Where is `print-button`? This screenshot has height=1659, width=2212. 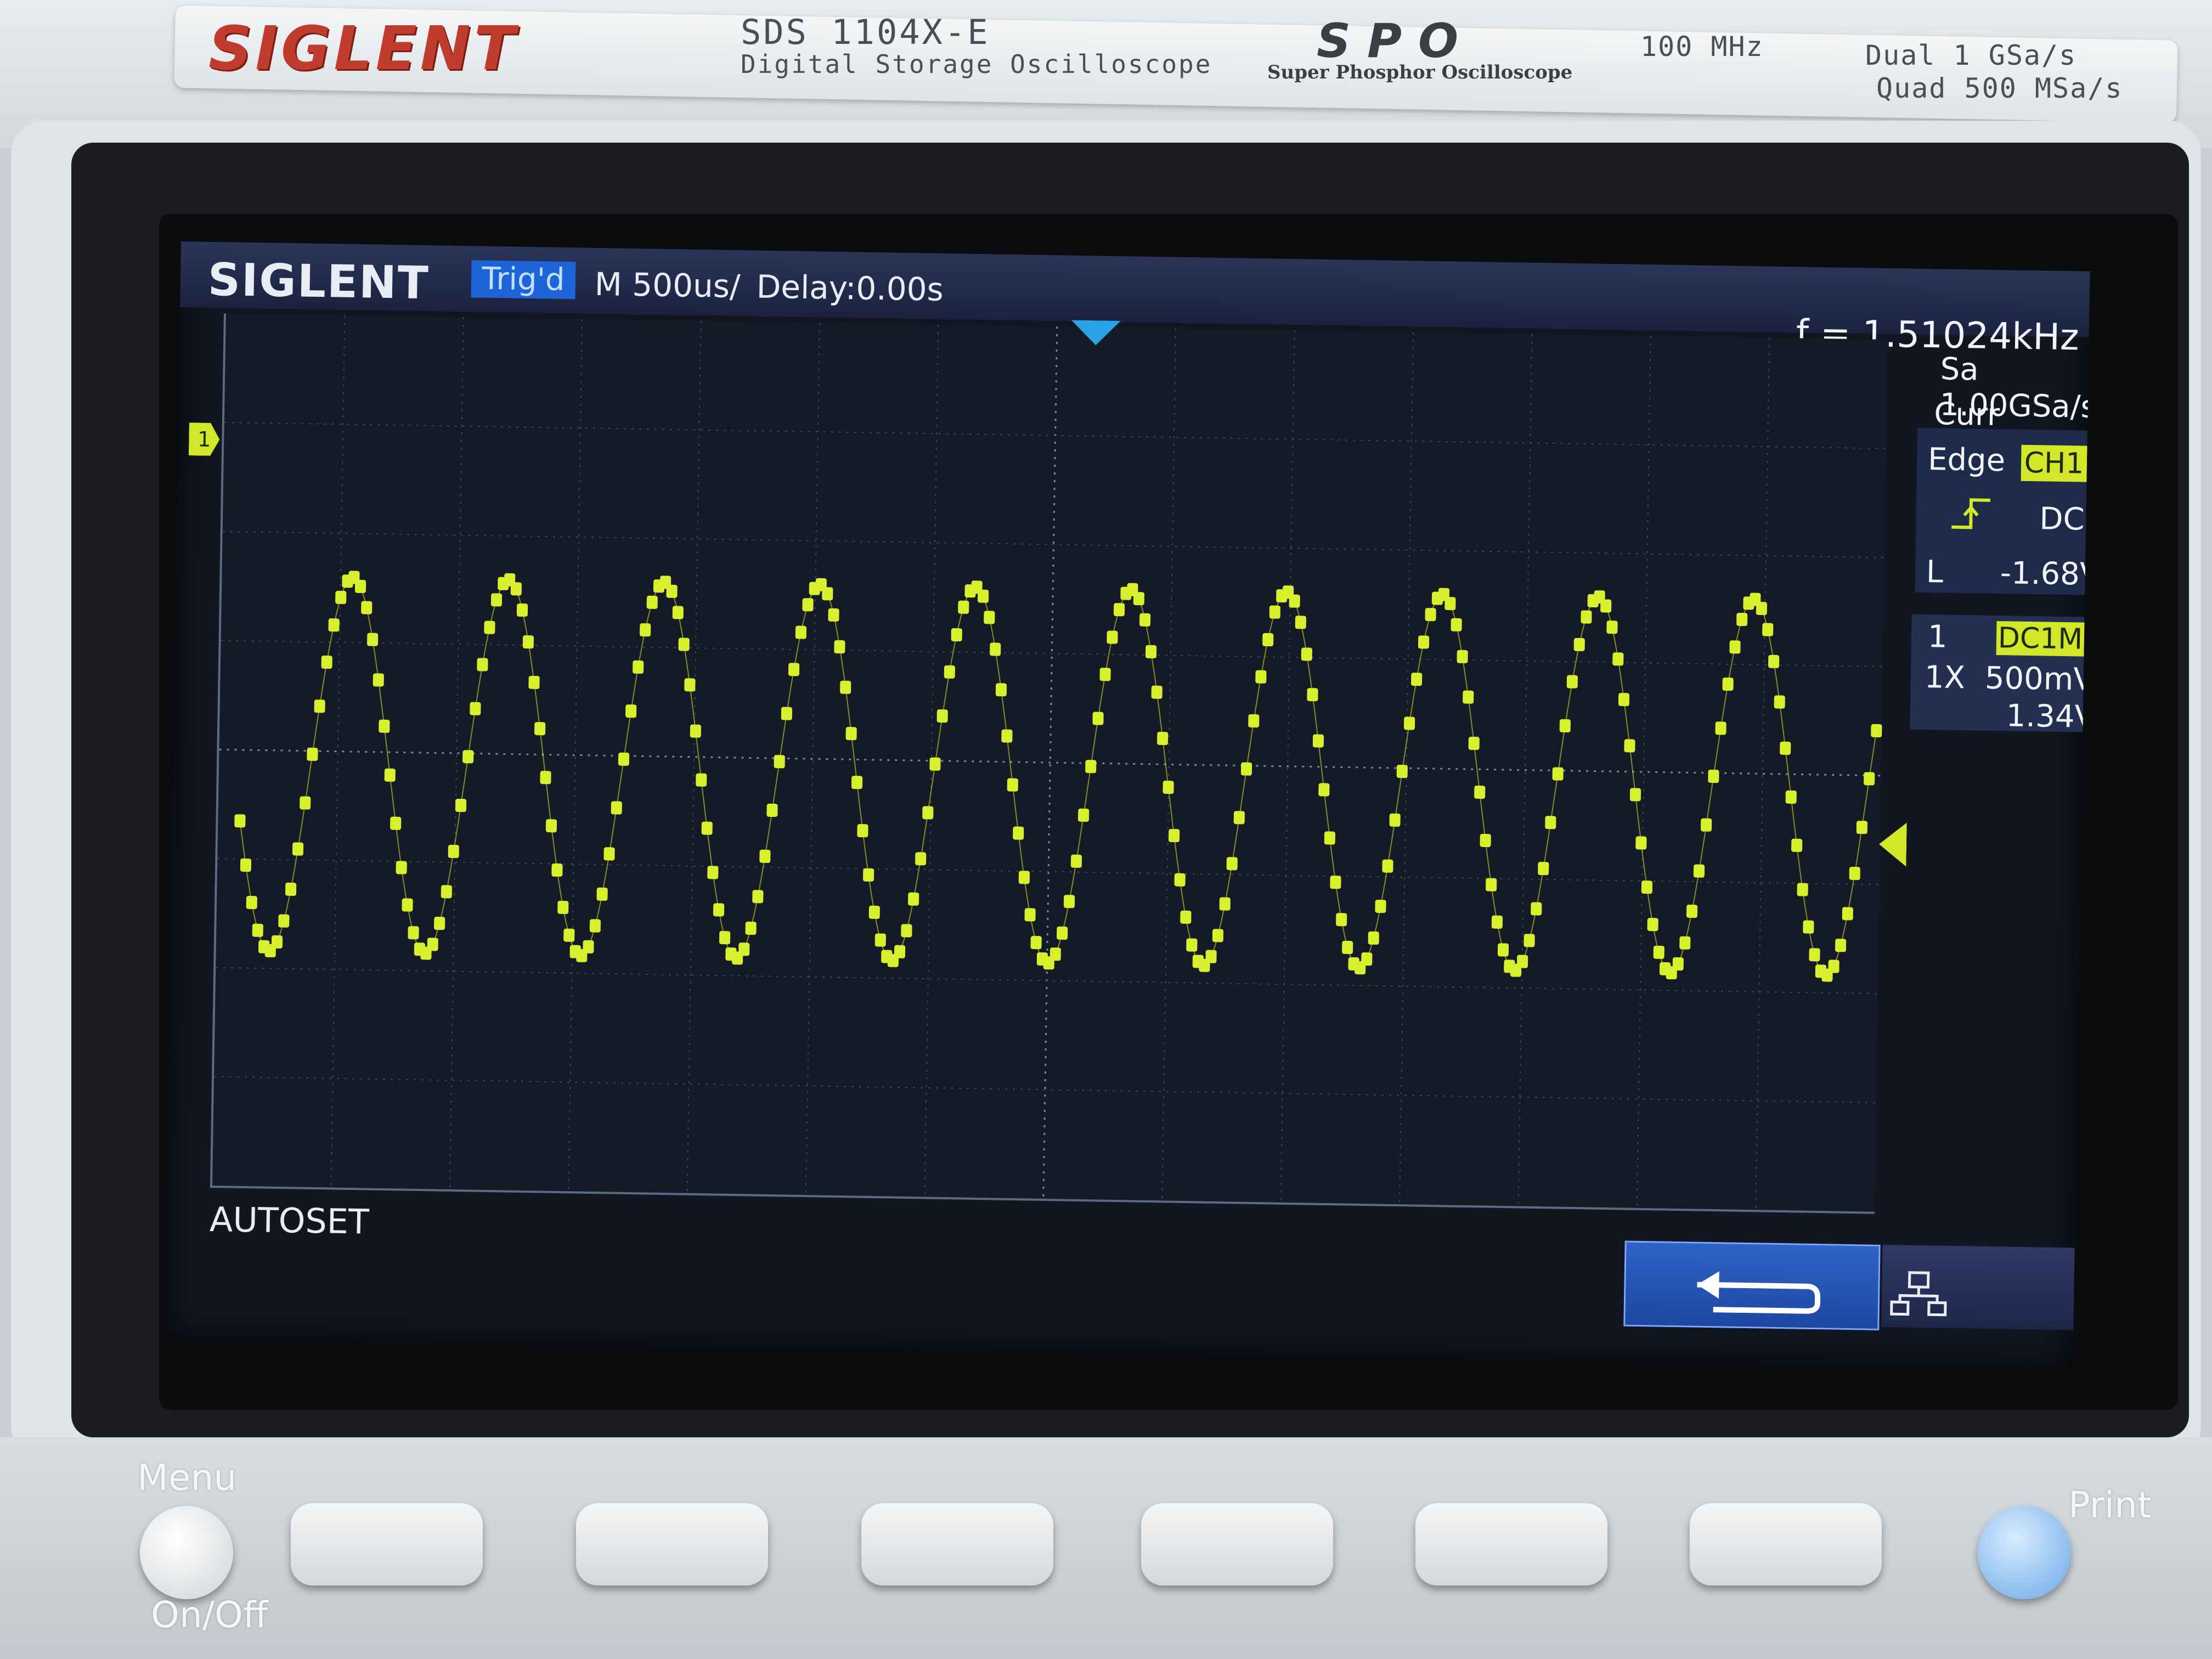 print-button is located at coordinates (2025, 1552).